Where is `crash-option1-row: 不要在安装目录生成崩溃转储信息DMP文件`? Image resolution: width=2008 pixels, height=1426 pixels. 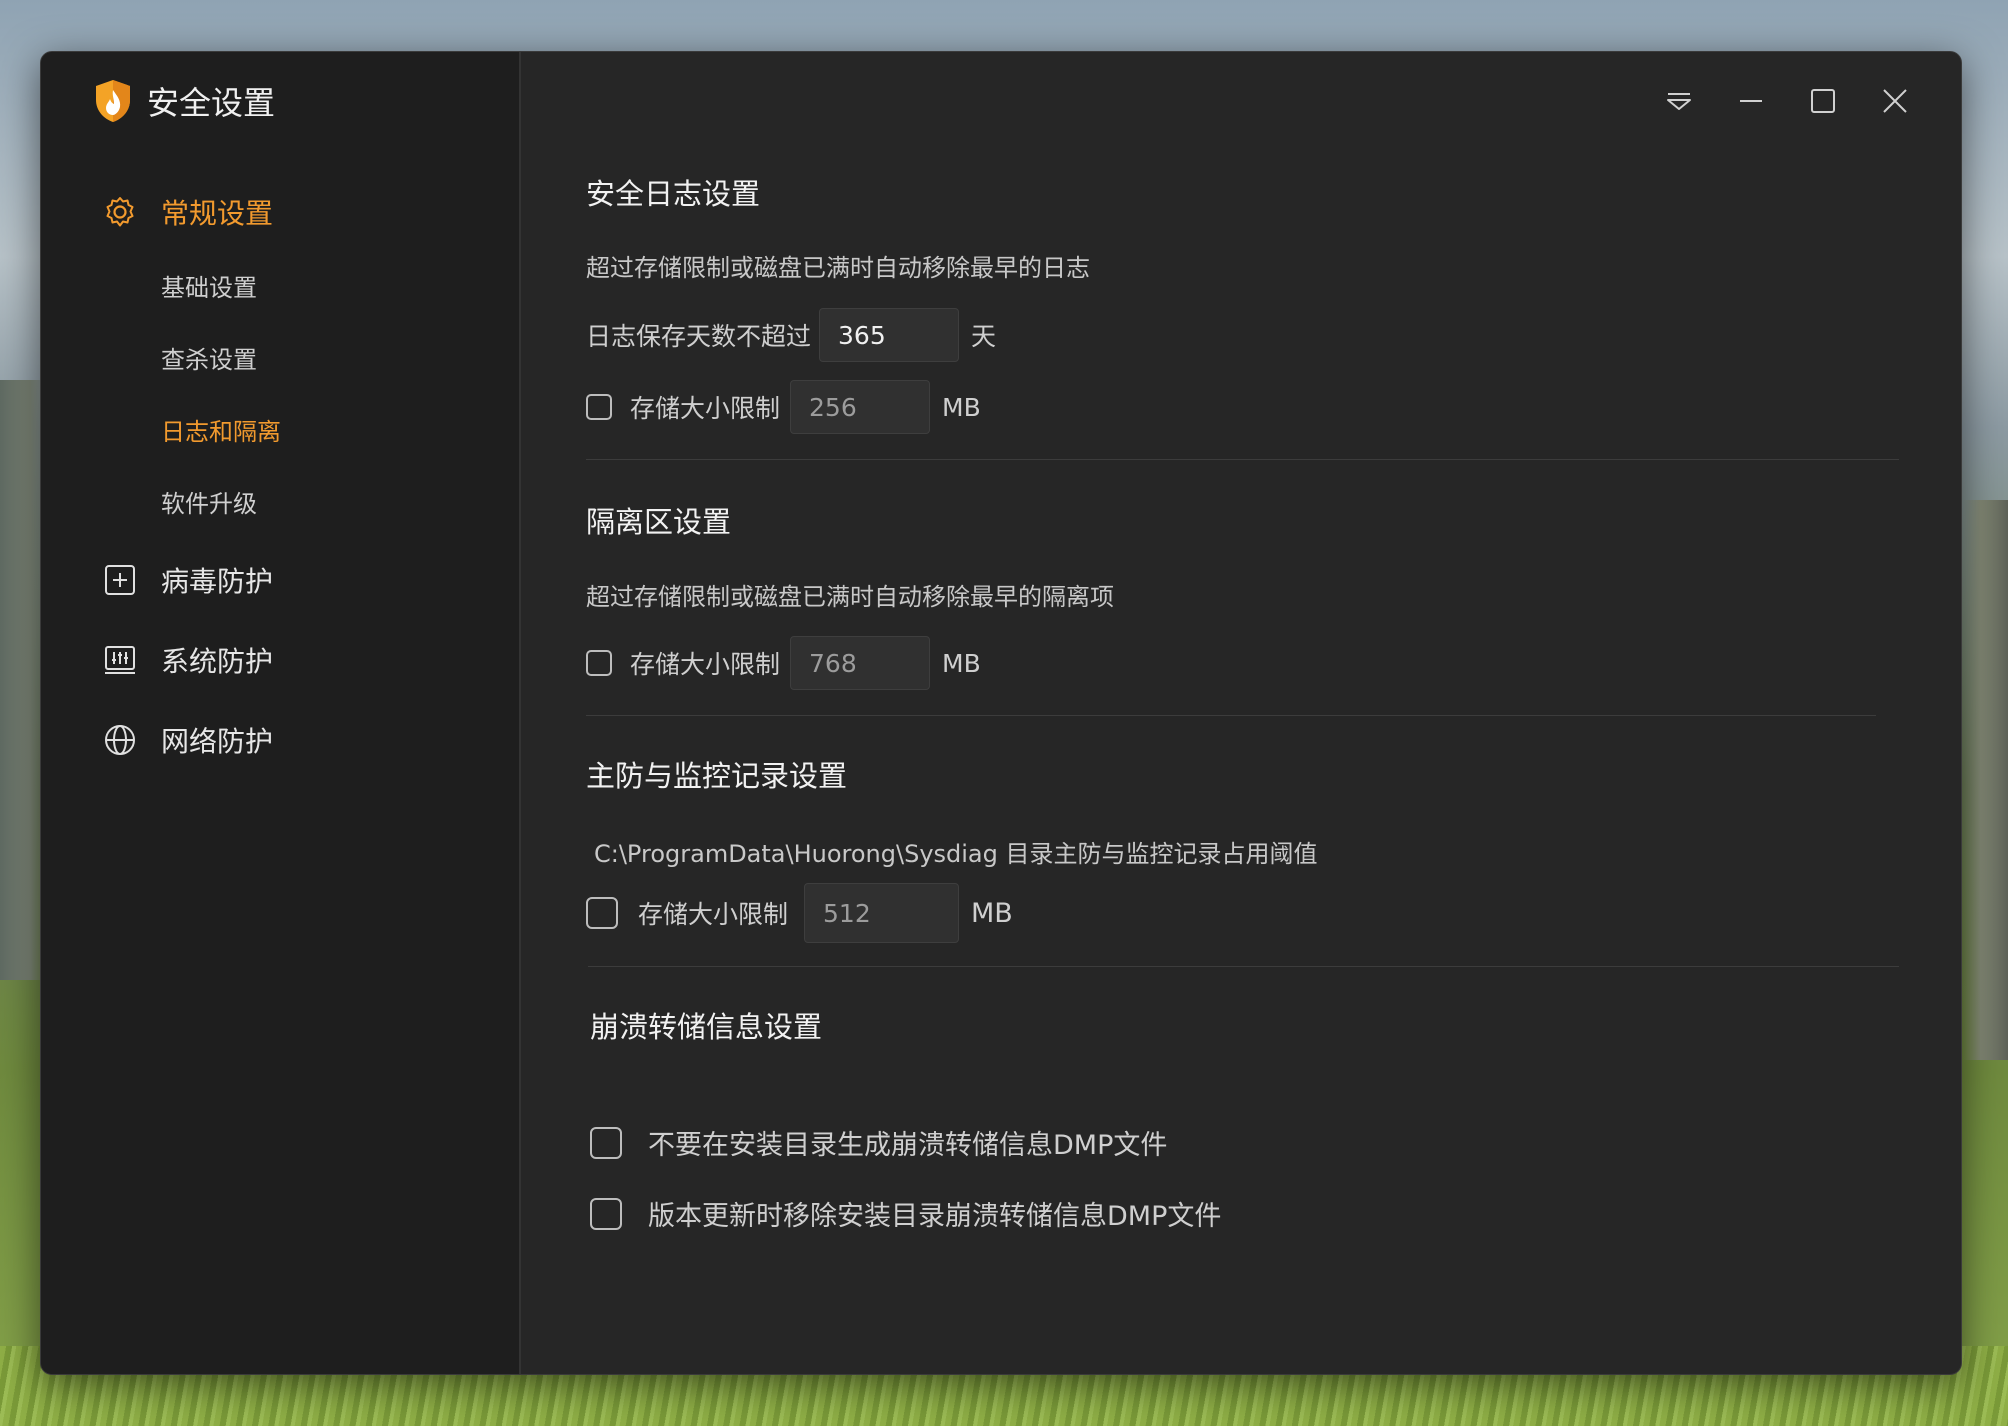
crash-option1-row: 不要在安装目录生成崩溃转储信息DMP文件 is located at coordinates (878, 1142).